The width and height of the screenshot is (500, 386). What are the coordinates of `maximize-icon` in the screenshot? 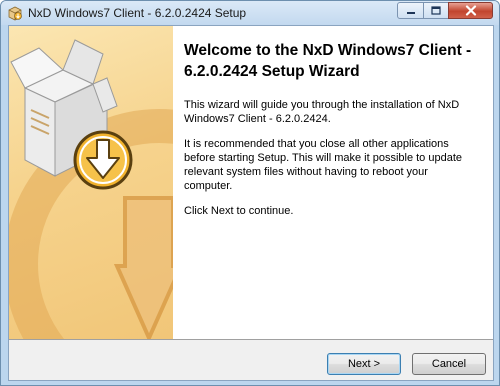 It's located at (436, 10).